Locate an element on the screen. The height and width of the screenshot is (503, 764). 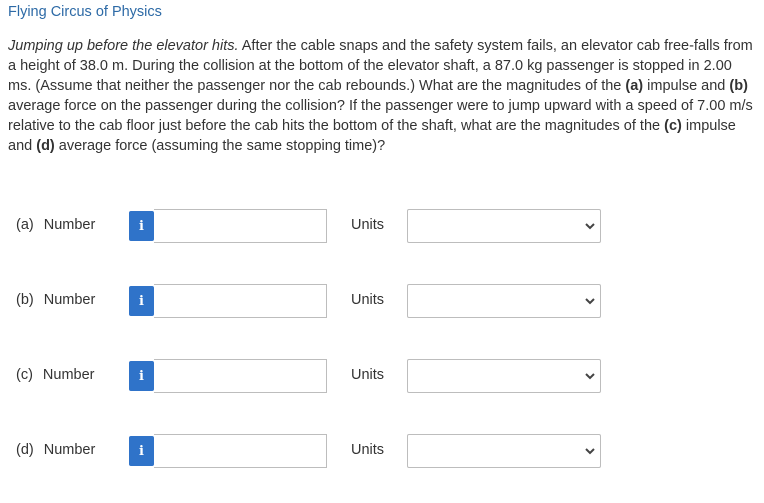
part-c-ref: (c) is located at coordinates (673, 126).